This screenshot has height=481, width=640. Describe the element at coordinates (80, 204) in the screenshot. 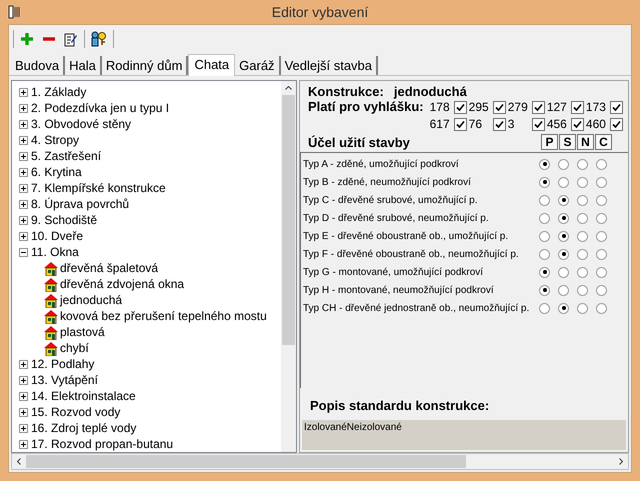

I see `tree-item: 8. Úprava povrchů` at that location.